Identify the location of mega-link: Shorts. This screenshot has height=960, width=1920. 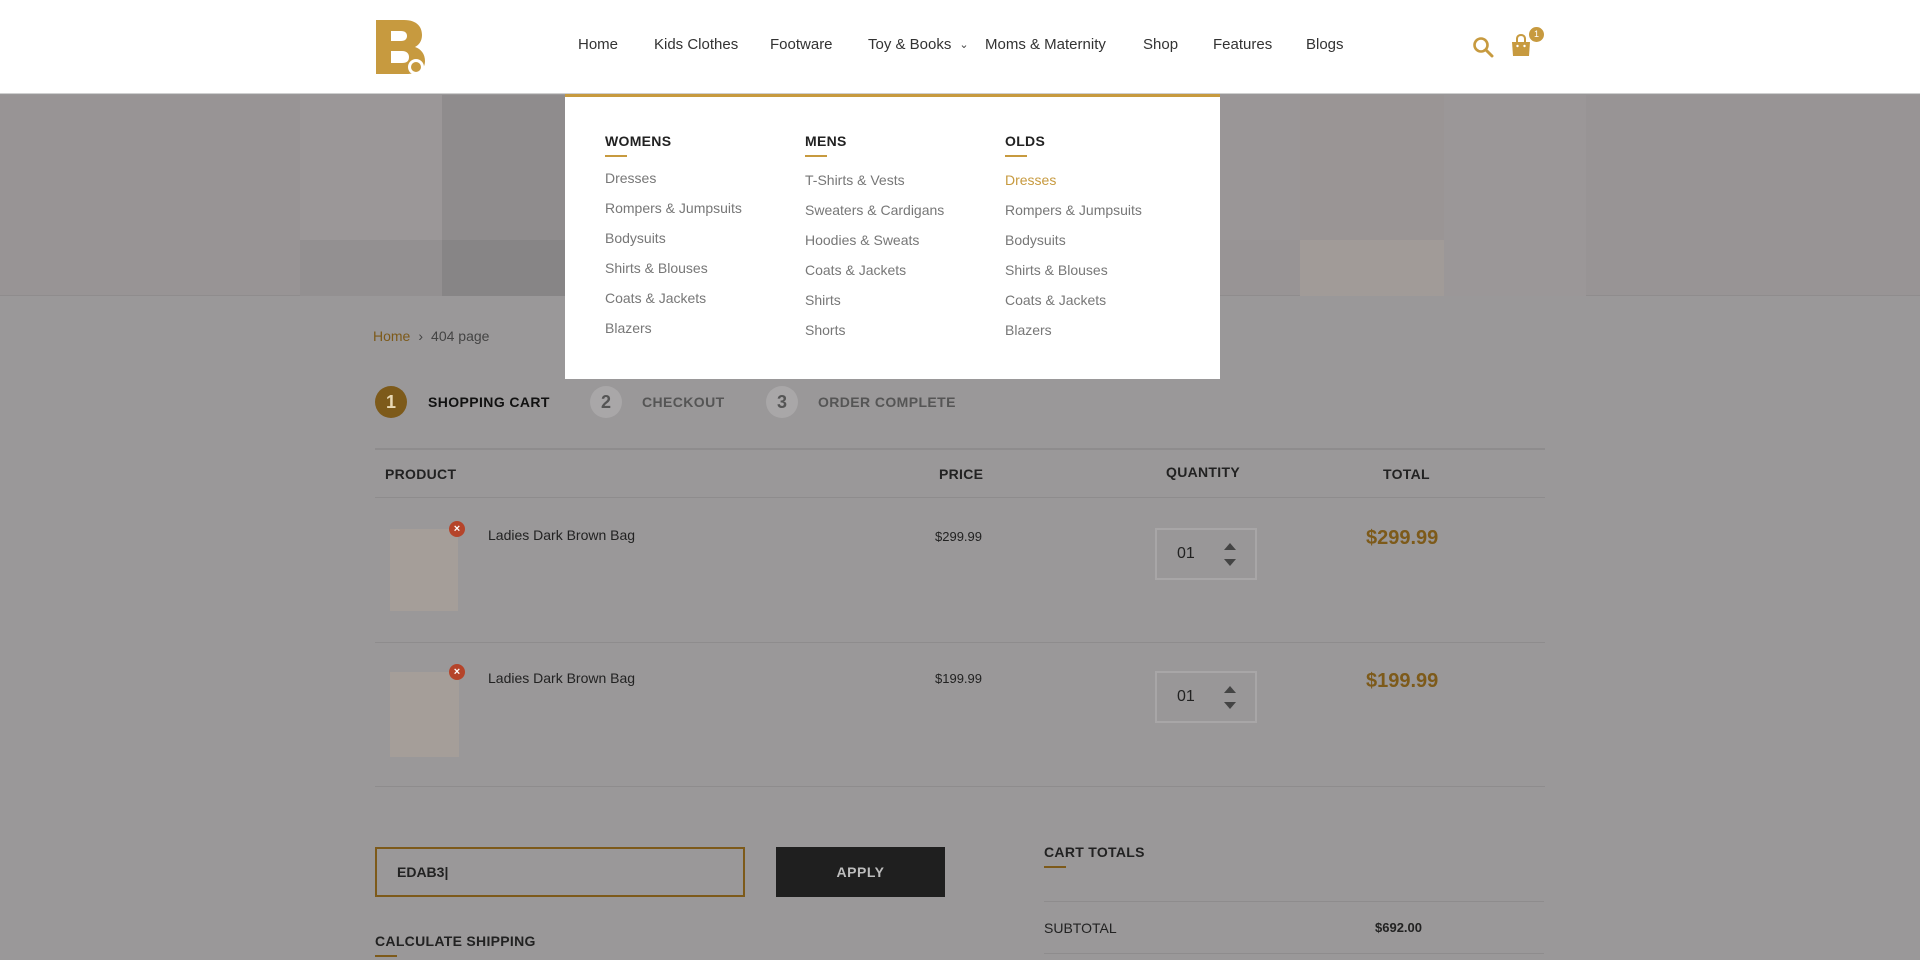
(825, 330).